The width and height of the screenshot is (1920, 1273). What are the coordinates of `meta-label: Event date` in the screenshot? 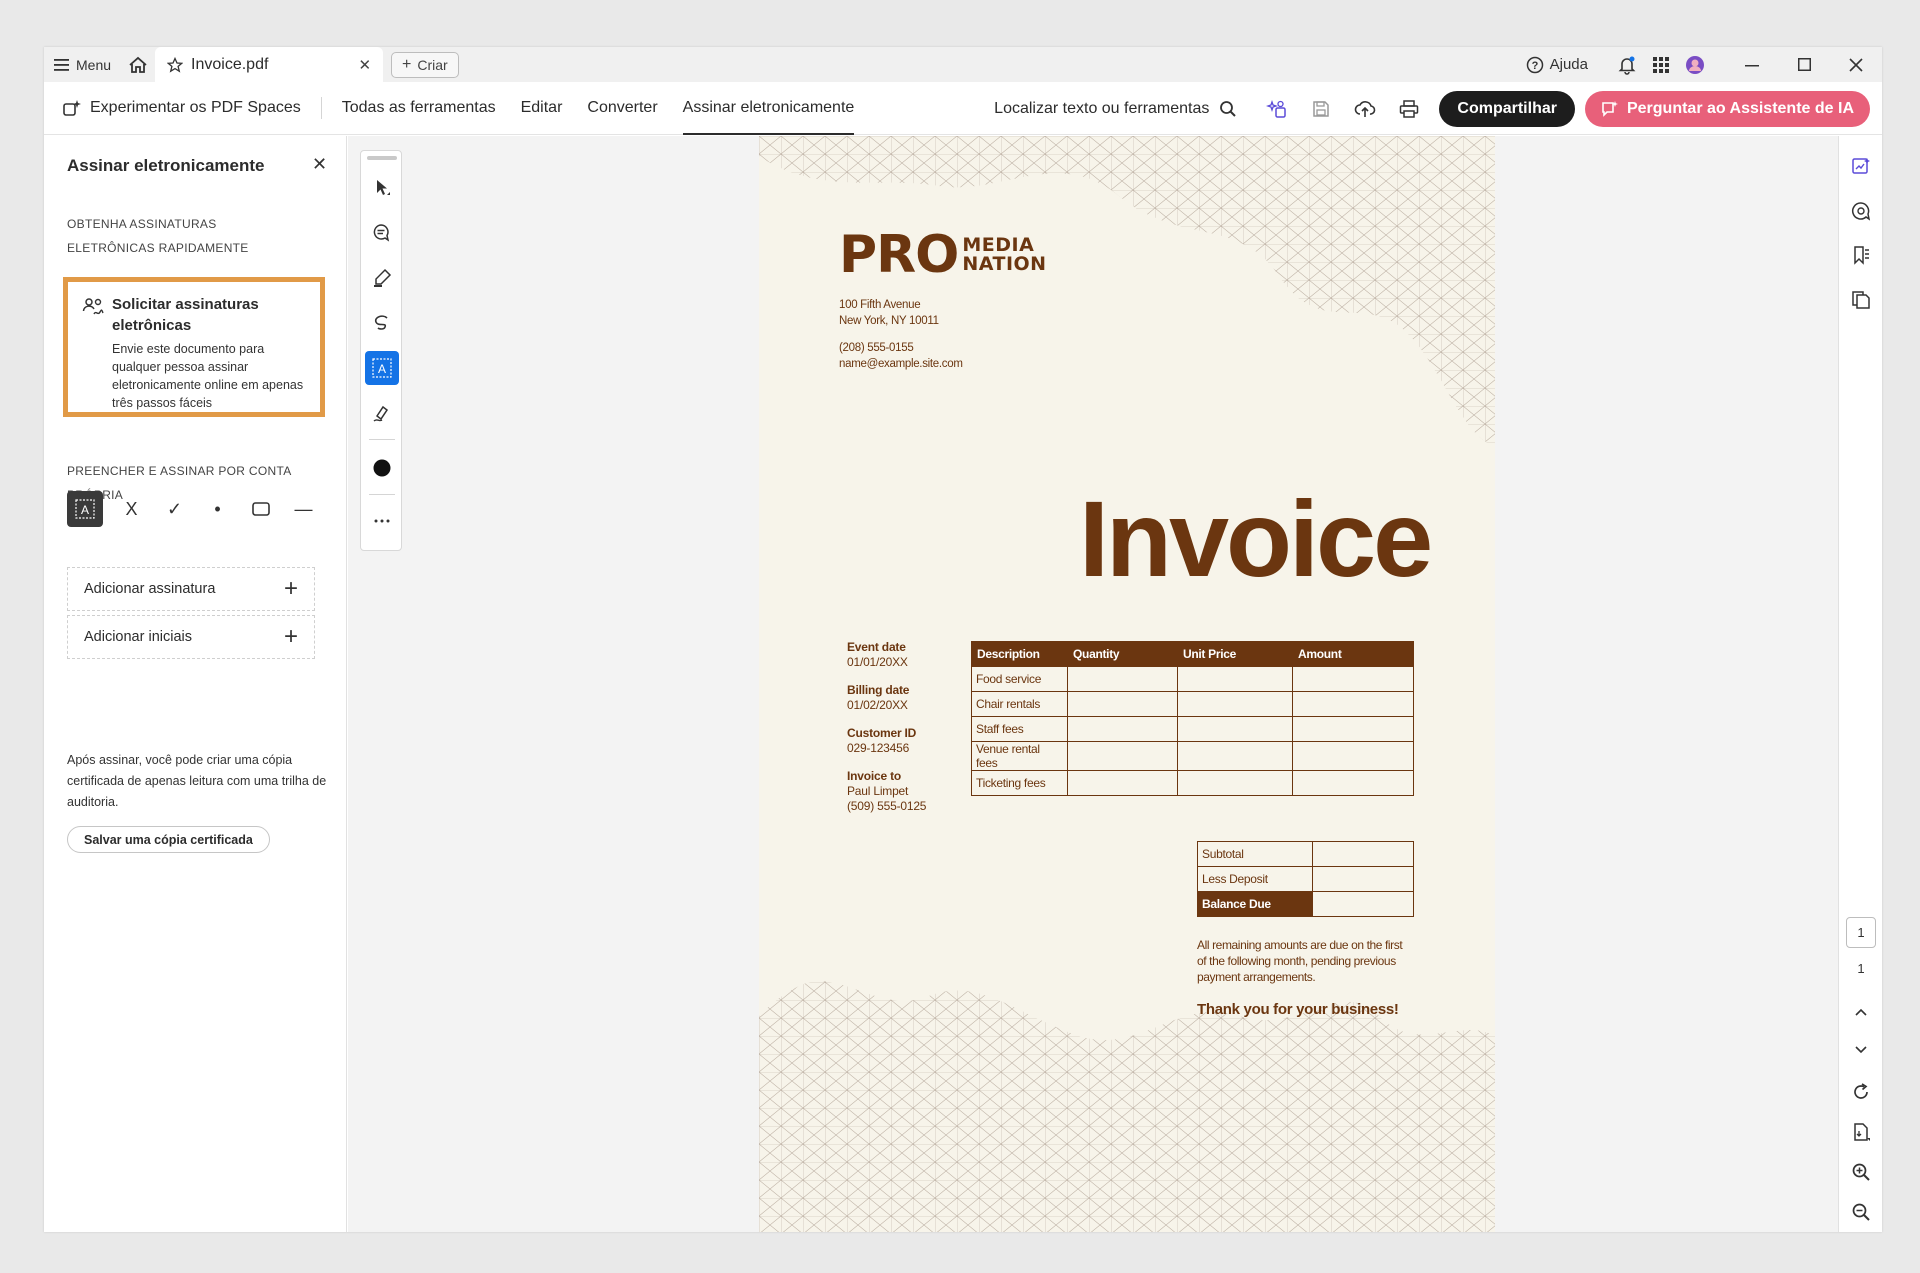 It's located at (876, 647).